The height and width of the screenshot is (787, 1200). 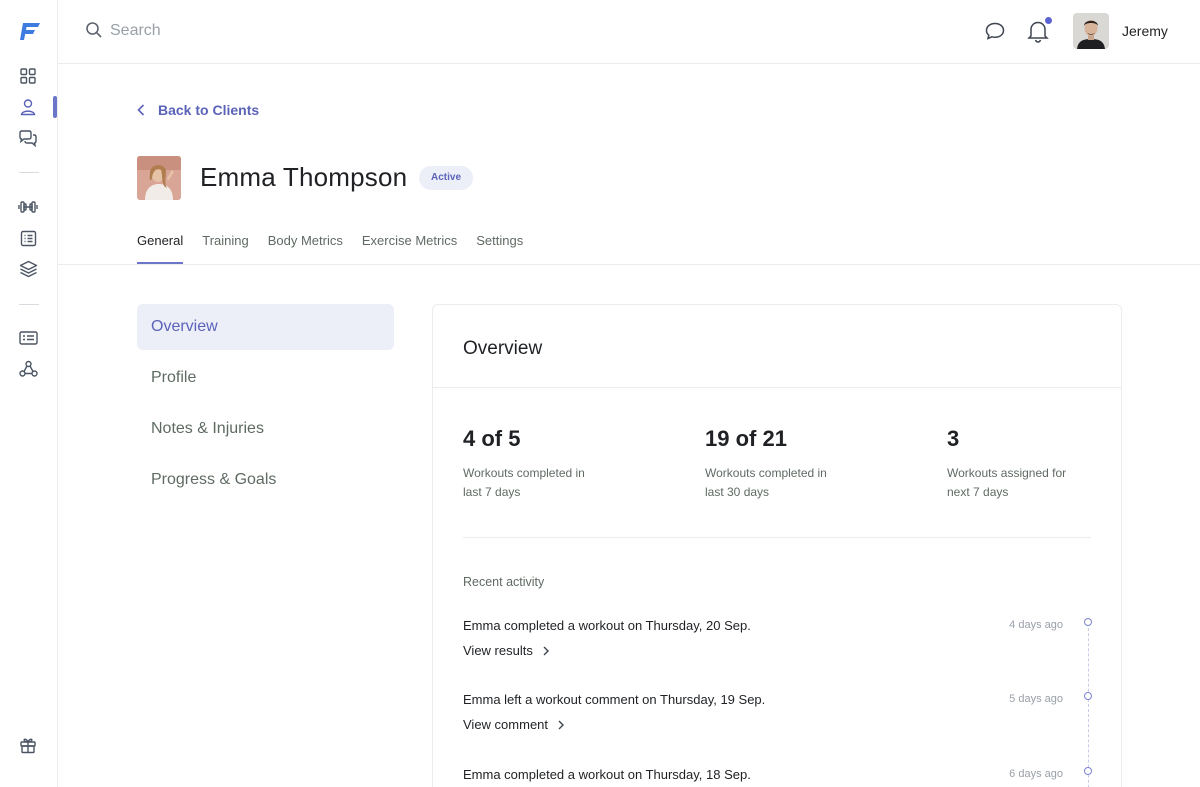 I want to click on chat-bubbles-icon, so click(x=28, y=138).